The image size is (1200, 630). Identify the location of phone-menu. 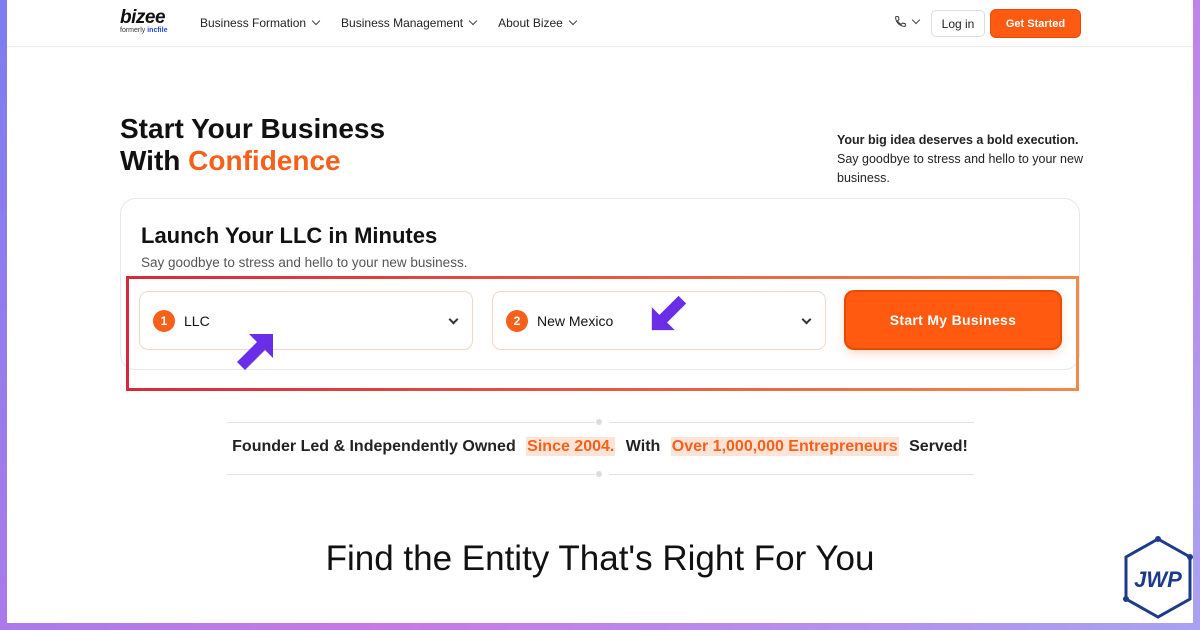
(907, 21).